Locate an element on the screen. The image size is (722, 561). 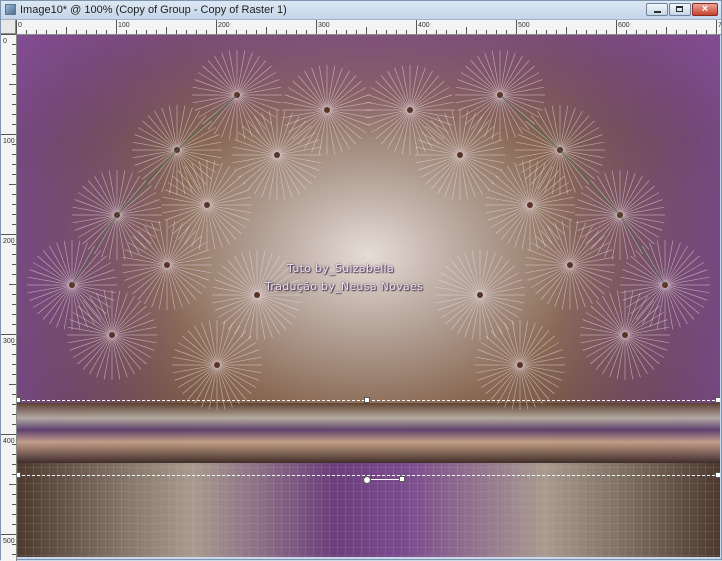
rotation-handle-line is located at coordinates (386, 479).